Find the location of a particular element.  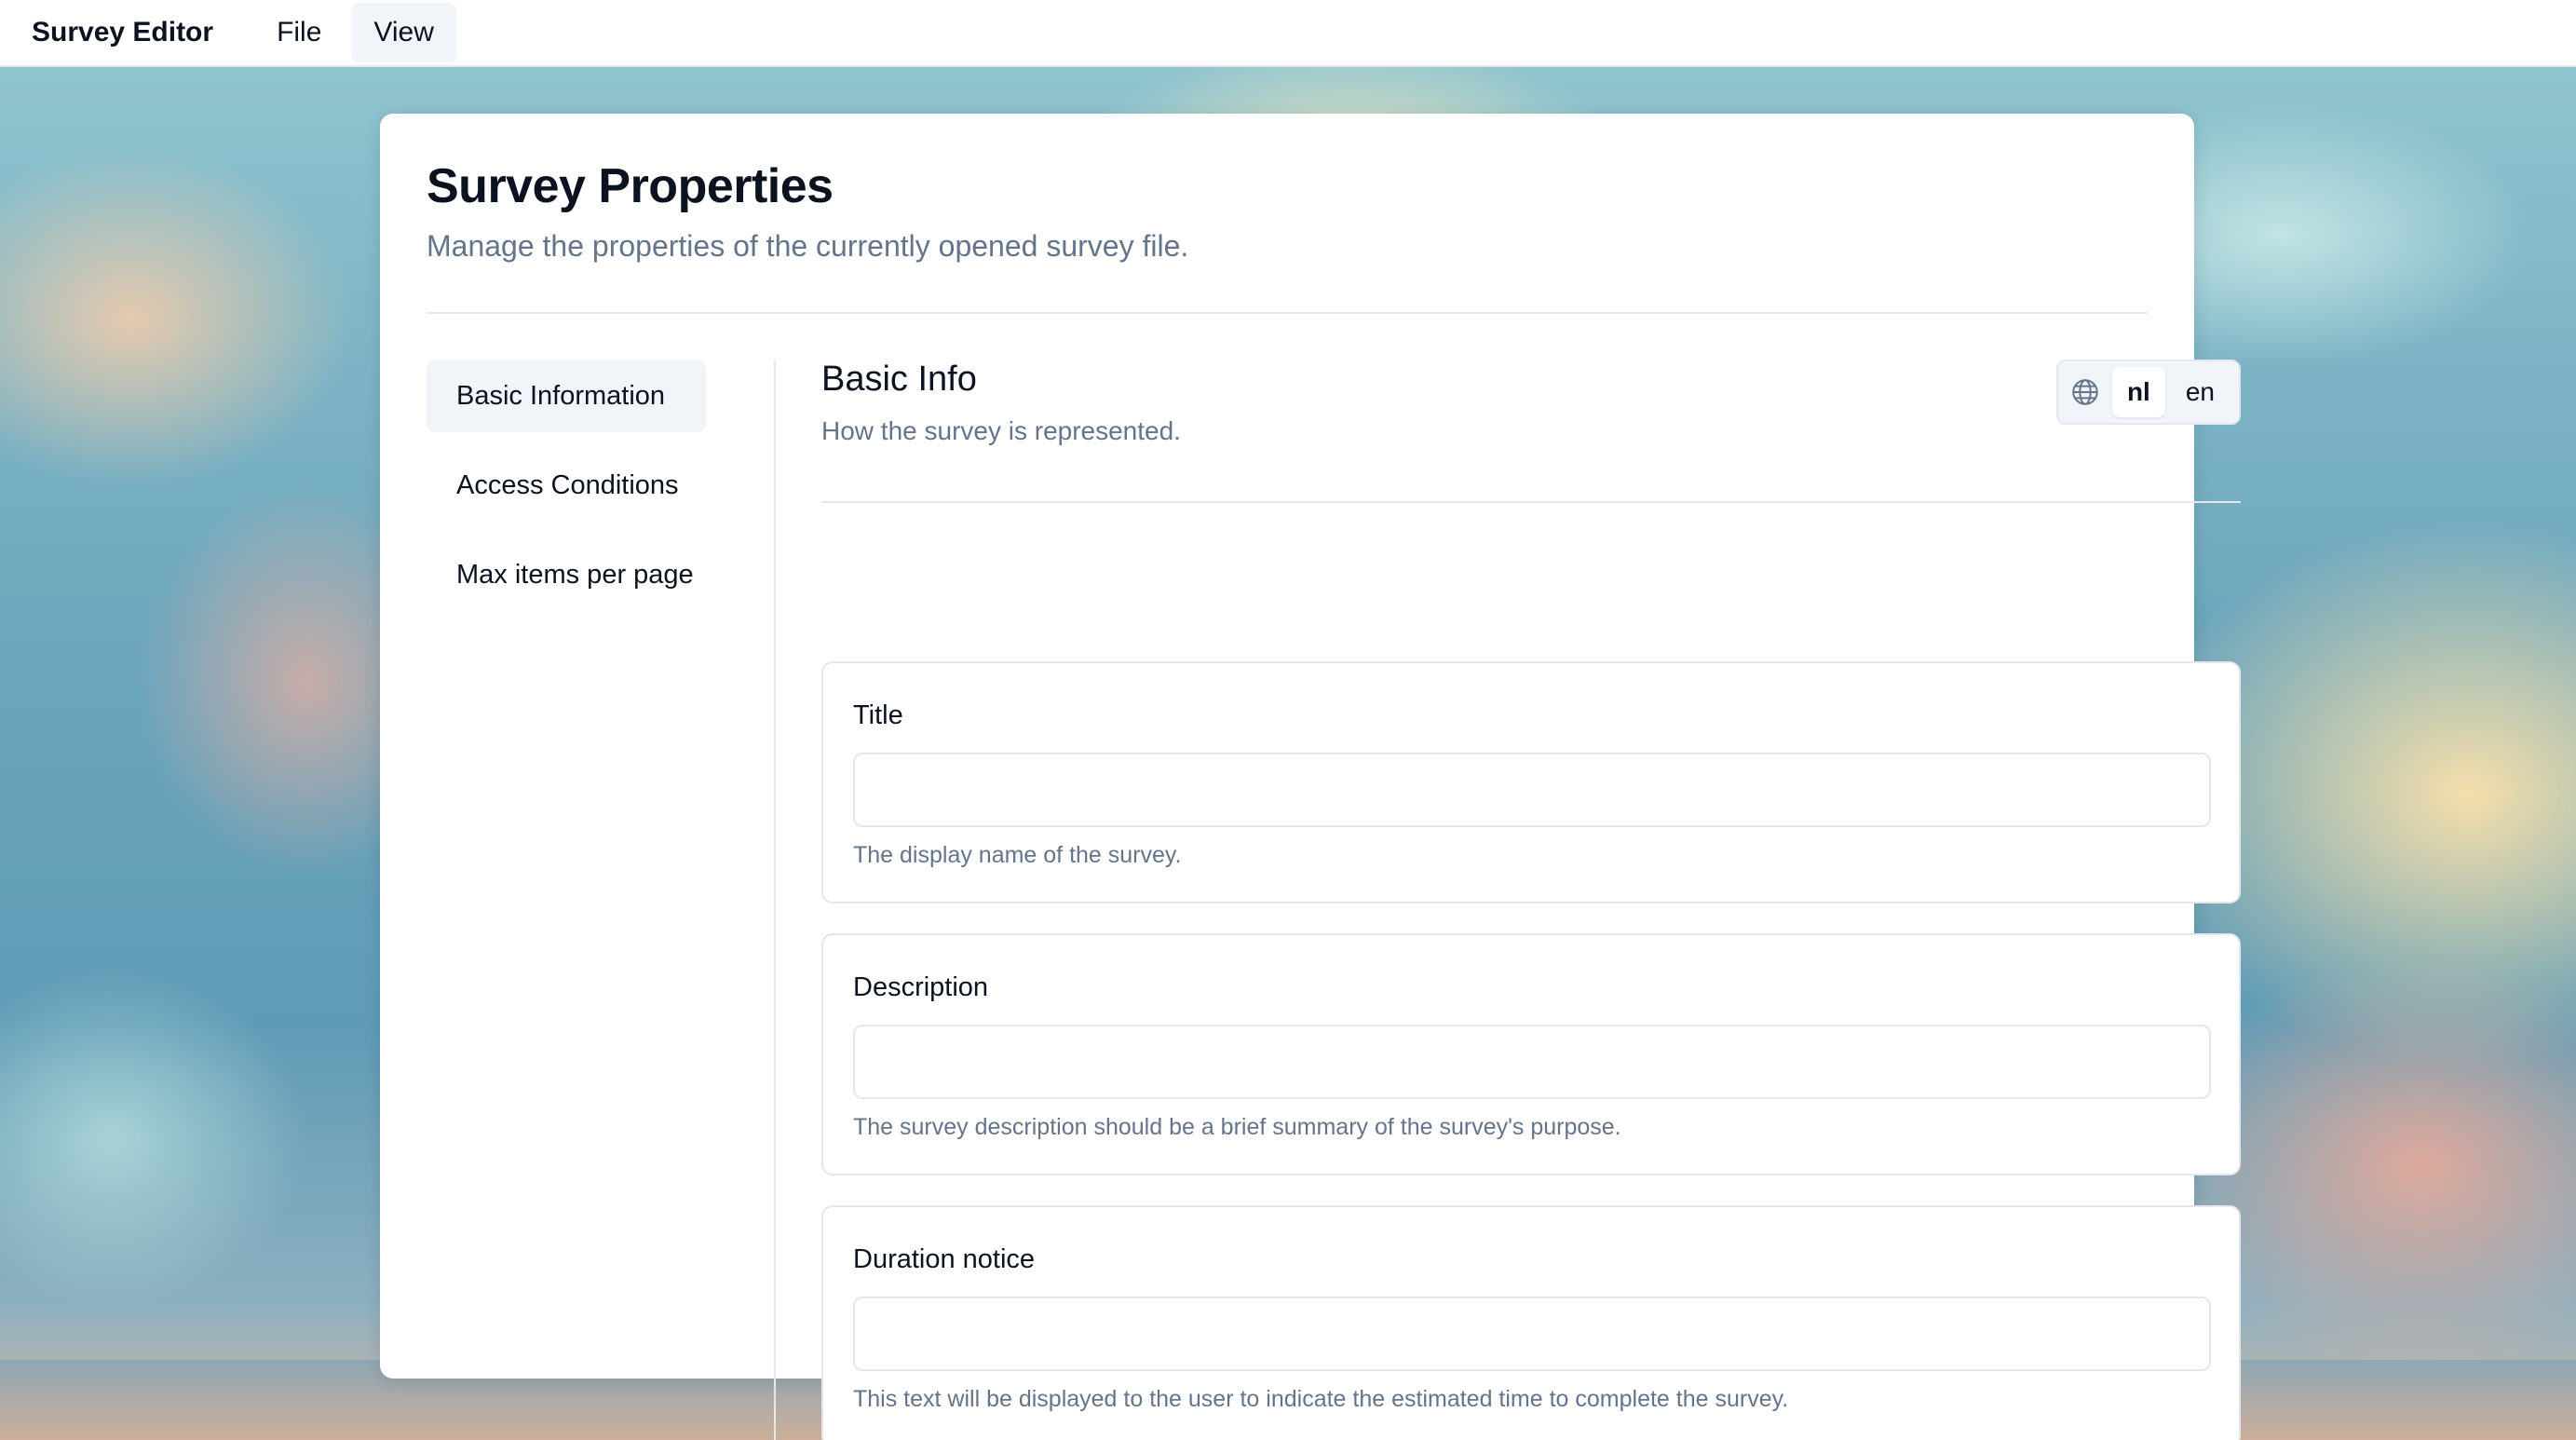

description-label: Description is located at coordinates (921, 987).